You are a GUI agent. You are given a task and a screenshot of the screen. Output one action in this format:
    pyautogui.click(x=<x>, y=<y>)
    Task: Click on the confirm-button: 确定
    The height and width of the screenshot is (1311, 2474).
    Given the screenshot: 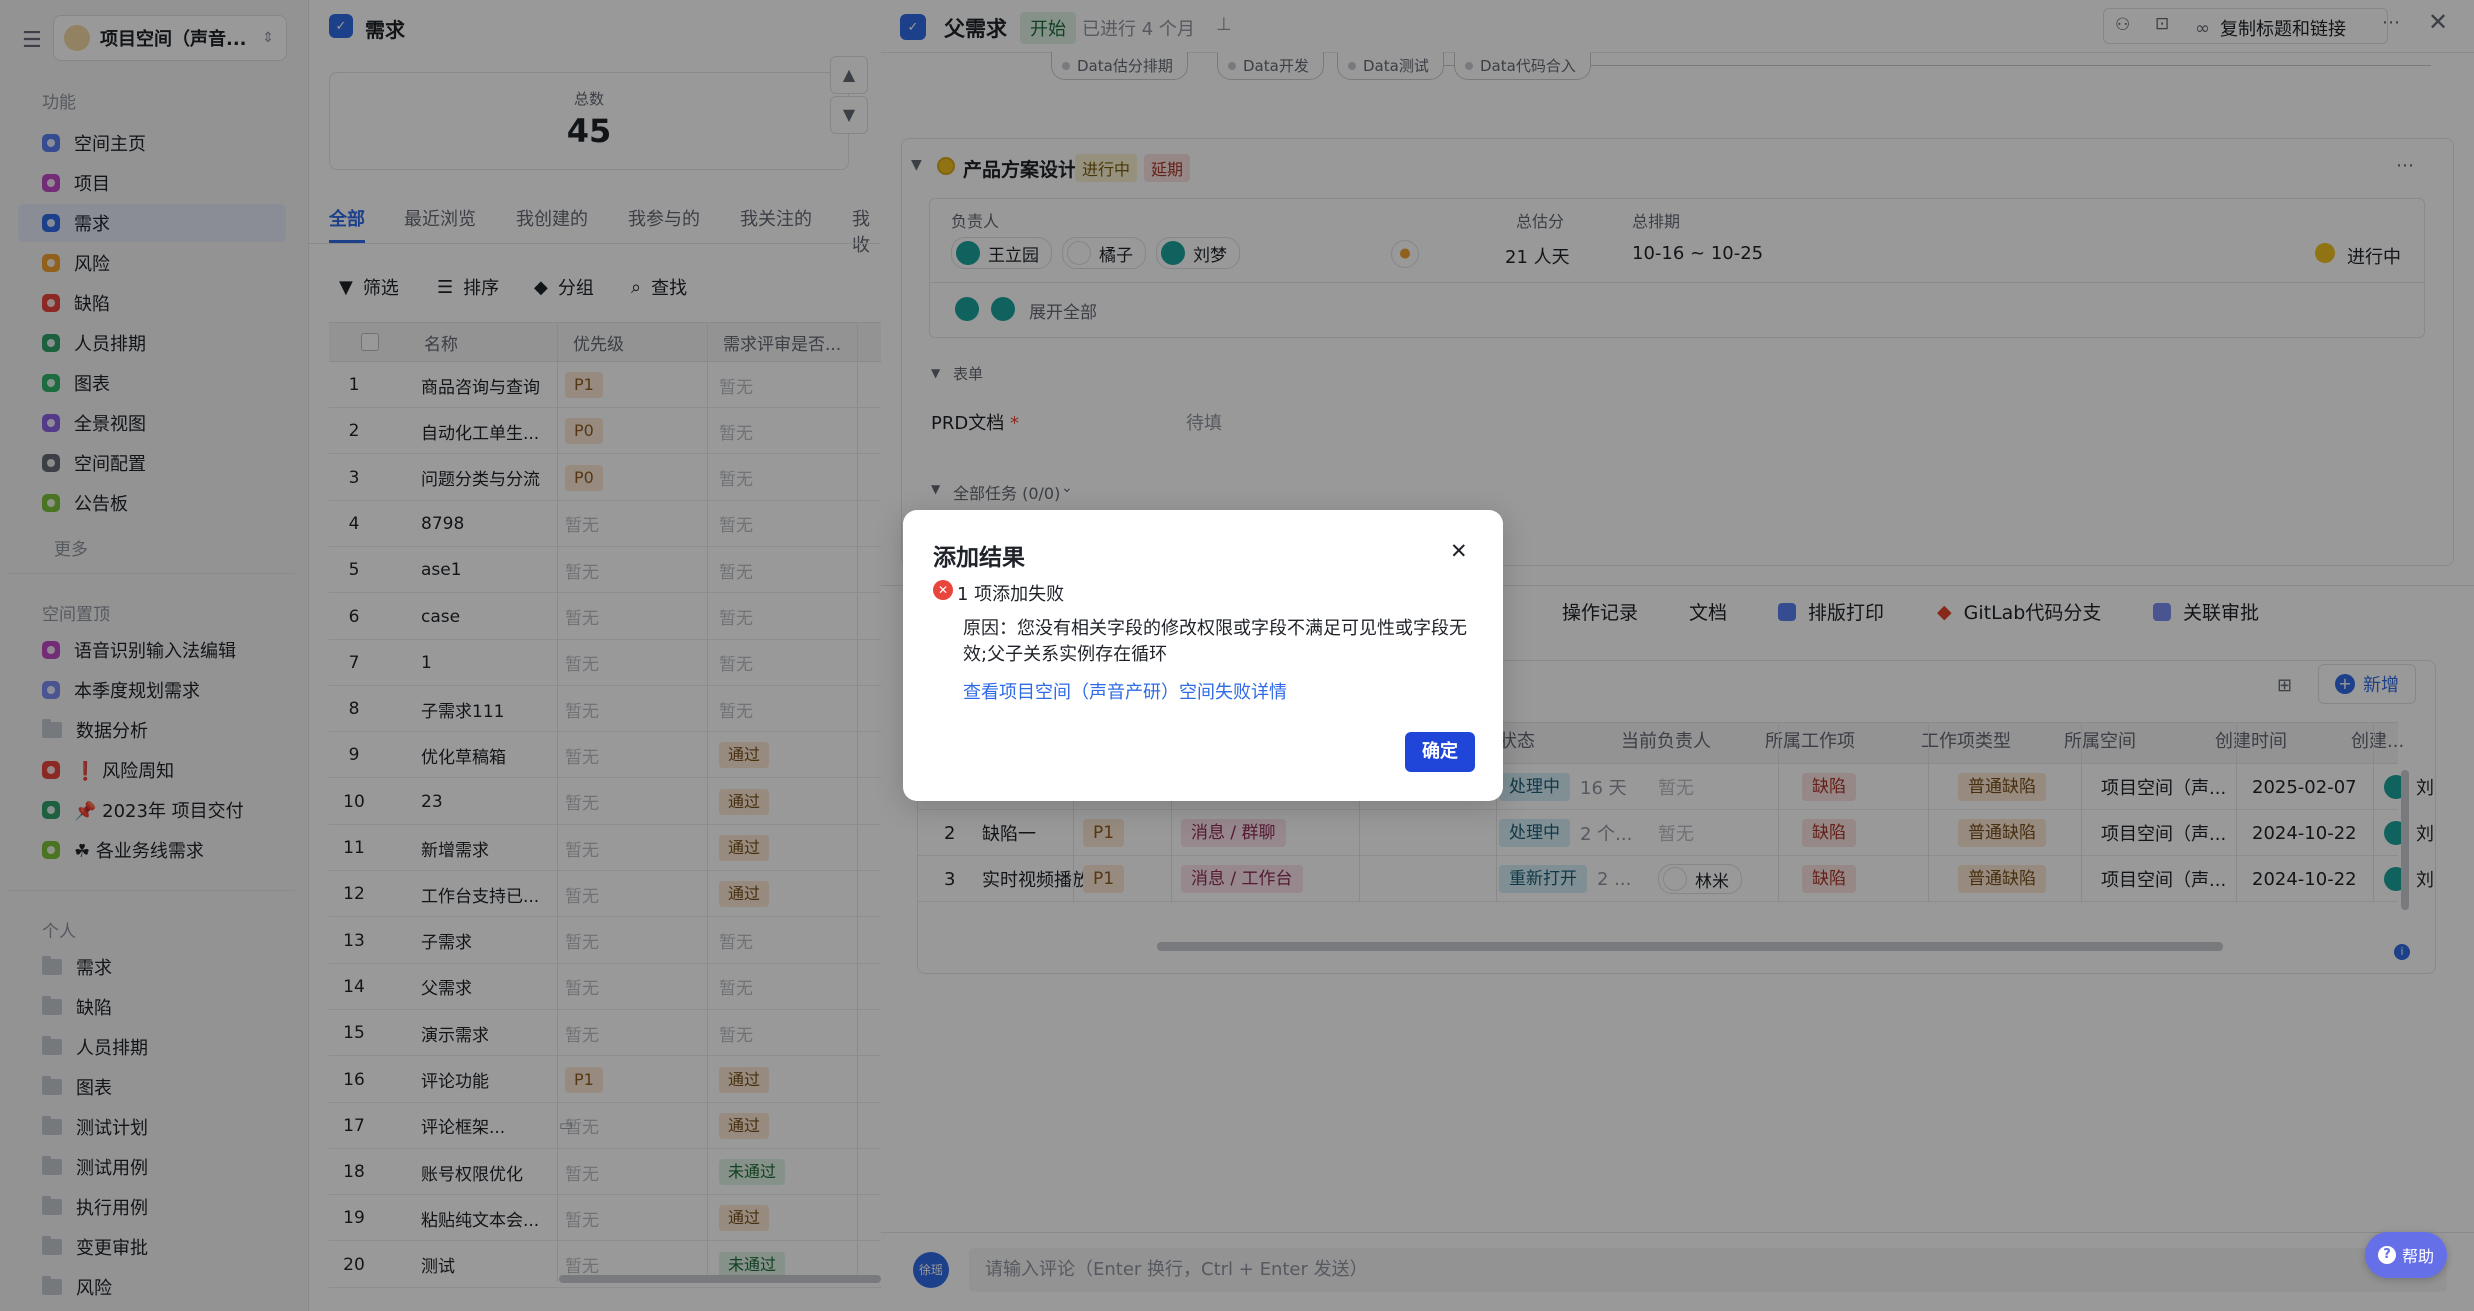 What is the action you would take?
    pyautogui.click(x=1440, y=752)
    